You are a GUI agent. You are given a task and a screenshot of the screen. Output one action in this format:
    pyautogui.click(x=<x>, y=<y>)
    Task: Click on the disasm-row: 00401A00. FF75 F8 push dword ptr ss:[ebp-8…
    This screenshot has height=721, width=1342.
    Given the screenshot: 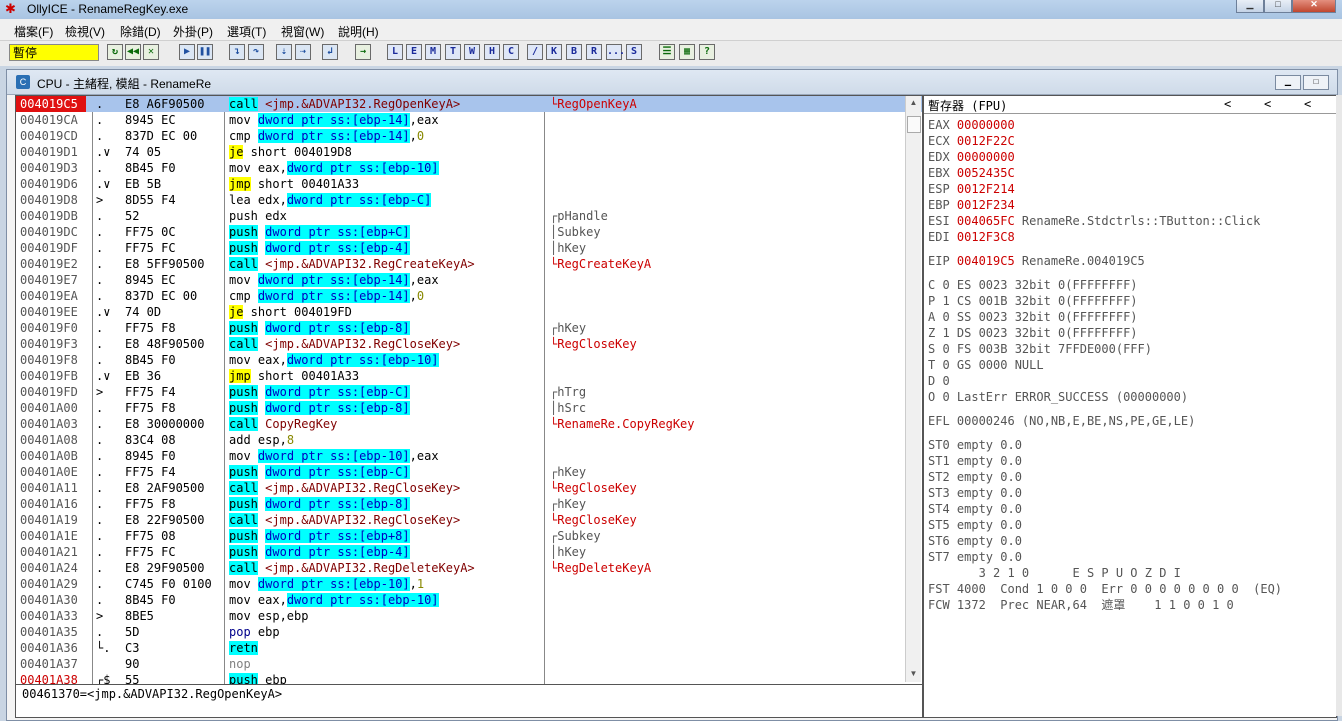 What is the action you would take?
    pyautogui.click(x=469, y=408)
    